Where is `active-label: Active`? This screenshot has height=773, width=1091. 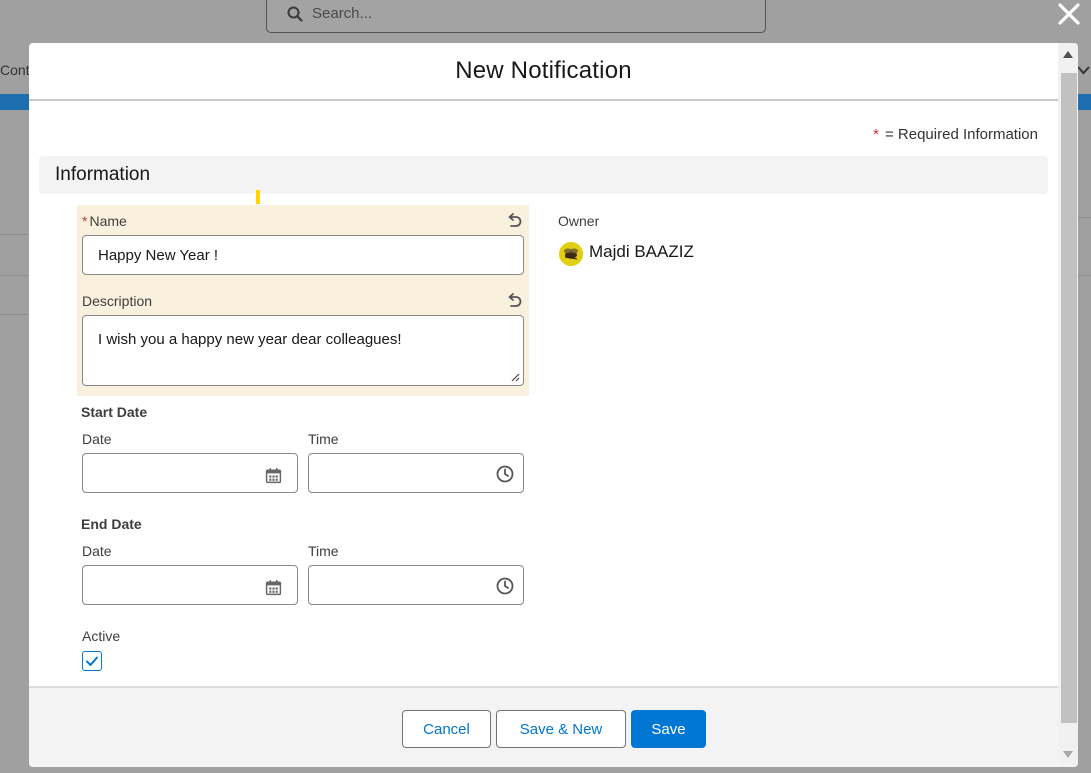
active-label: Active is located at coordinates (101, 636).